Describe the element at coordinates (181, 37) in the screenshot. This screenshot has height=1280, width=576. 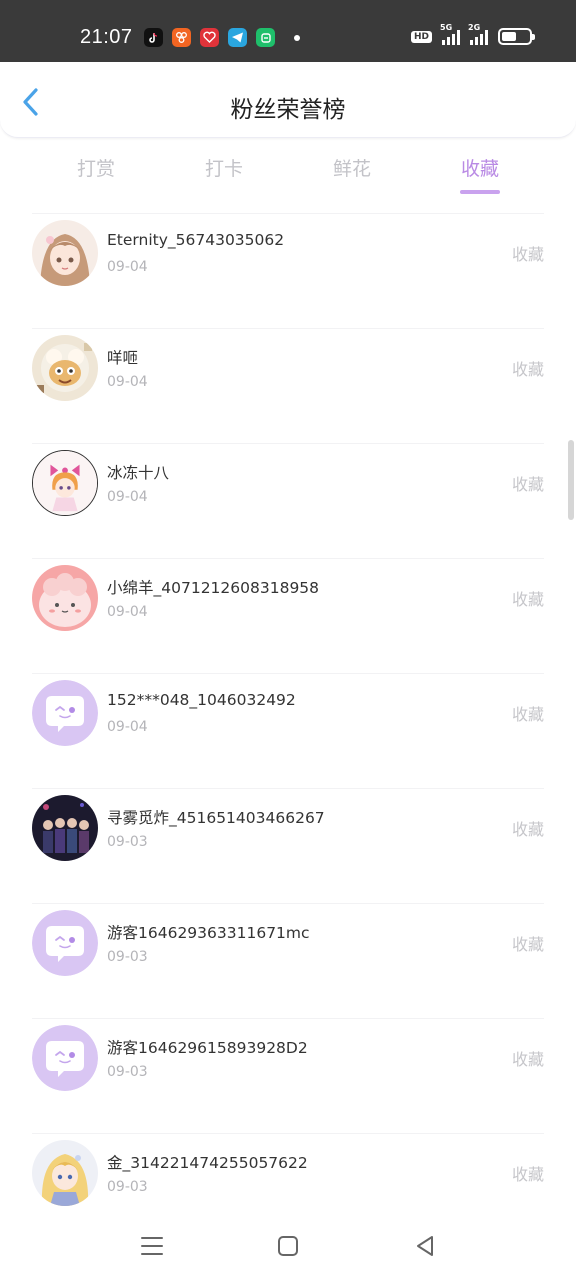
I see `app-icon-orange` at that location.